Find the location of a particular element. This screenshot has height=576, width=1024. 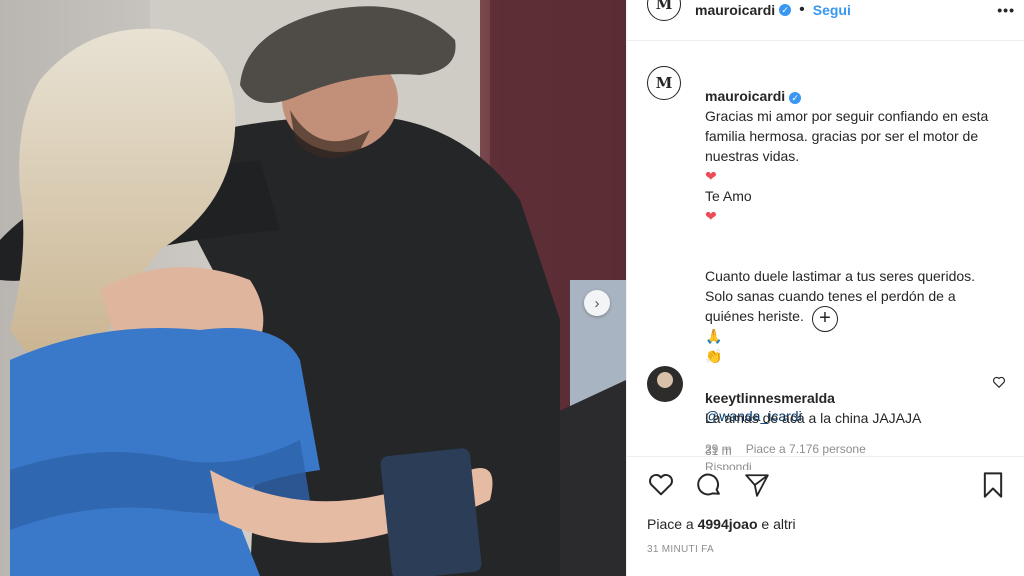

header-divider is located at coordinates (825, 40).